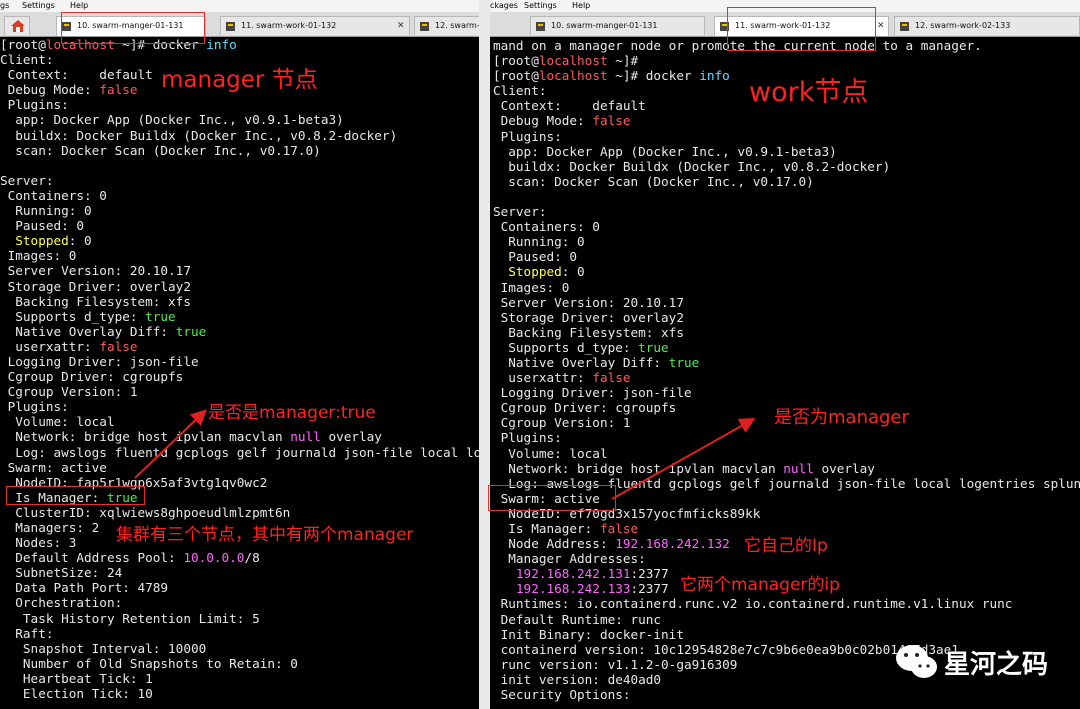 This screenshot has width=1080, height=709. Describe the element at coordinates (841, 417) in the screenshot. I see `annotation-is-manager-question: 是否为manager` at that location.